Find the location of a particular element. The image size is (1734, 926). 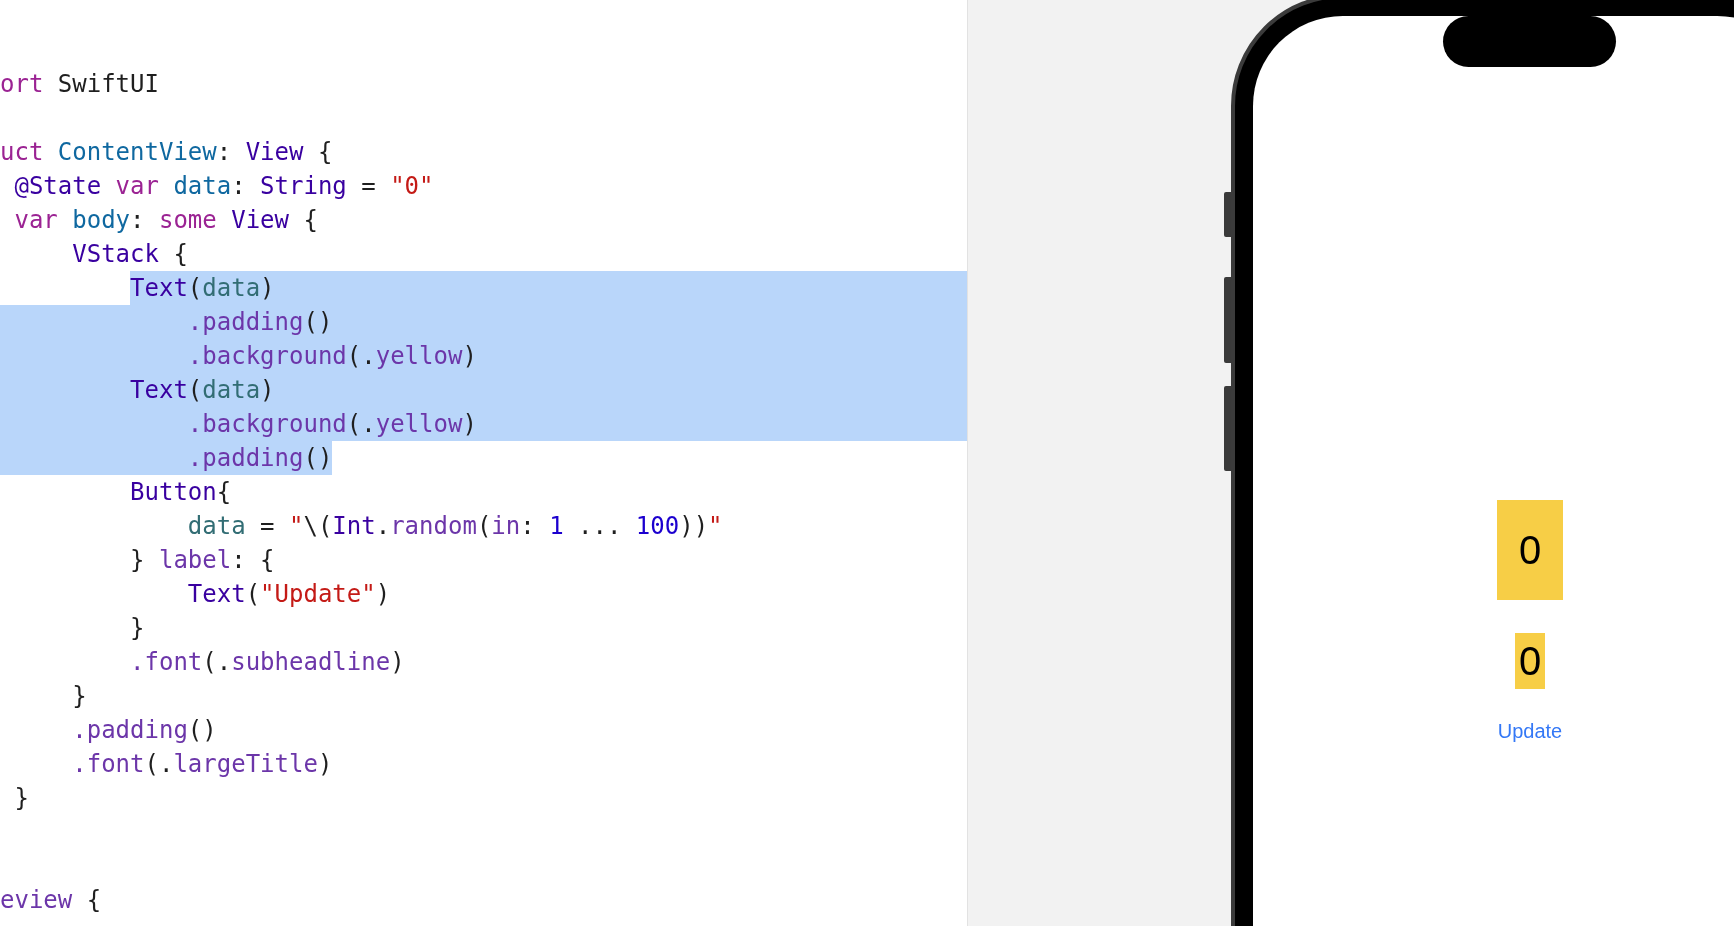

code-line: @State var data: String = "0" is located at coordinates (224, 186).